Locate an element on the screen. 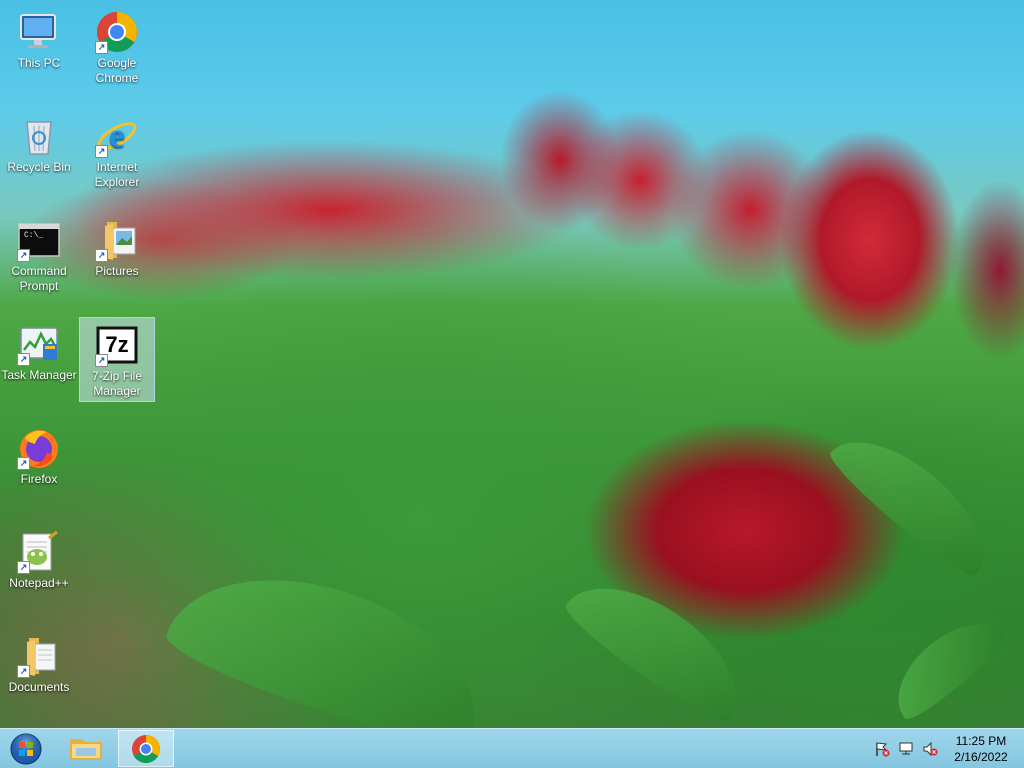  network-icon is located at coordinates (906, 749).